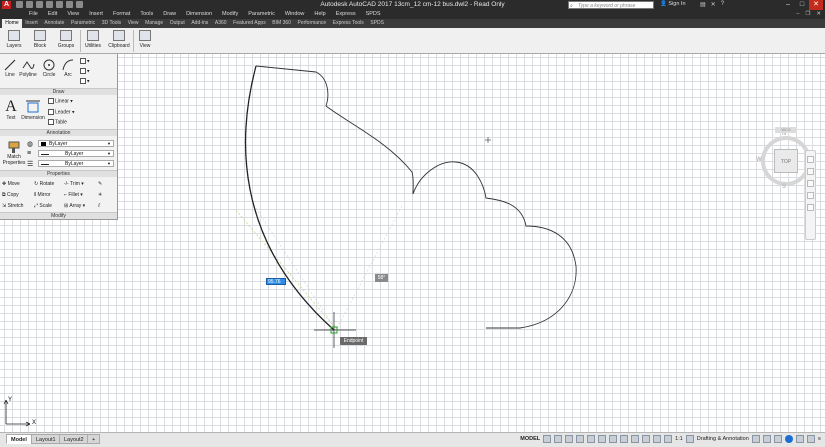 This screenshot has height=447, width=825. What do you see at coordinates (74, 206) in the screenshot?
I see `array-tool: ⊞ Array ▾` at bounding box center [74, 206].